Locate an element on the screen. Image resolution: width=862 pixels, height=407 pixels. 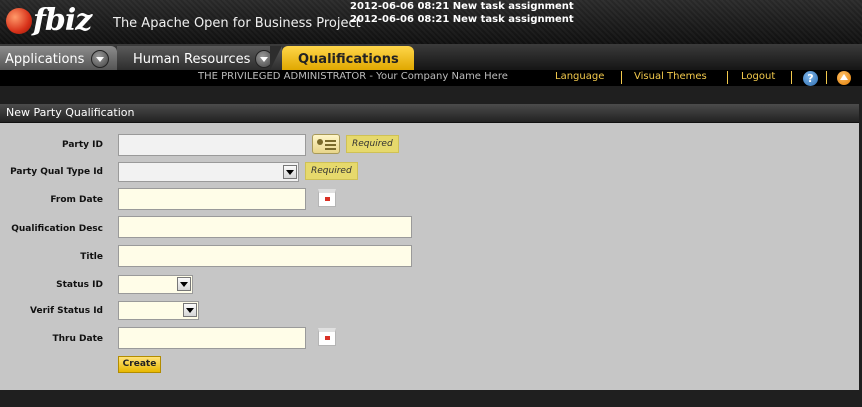
tab-human-resources-label: Human Resources is located at coordinates (192, 59).